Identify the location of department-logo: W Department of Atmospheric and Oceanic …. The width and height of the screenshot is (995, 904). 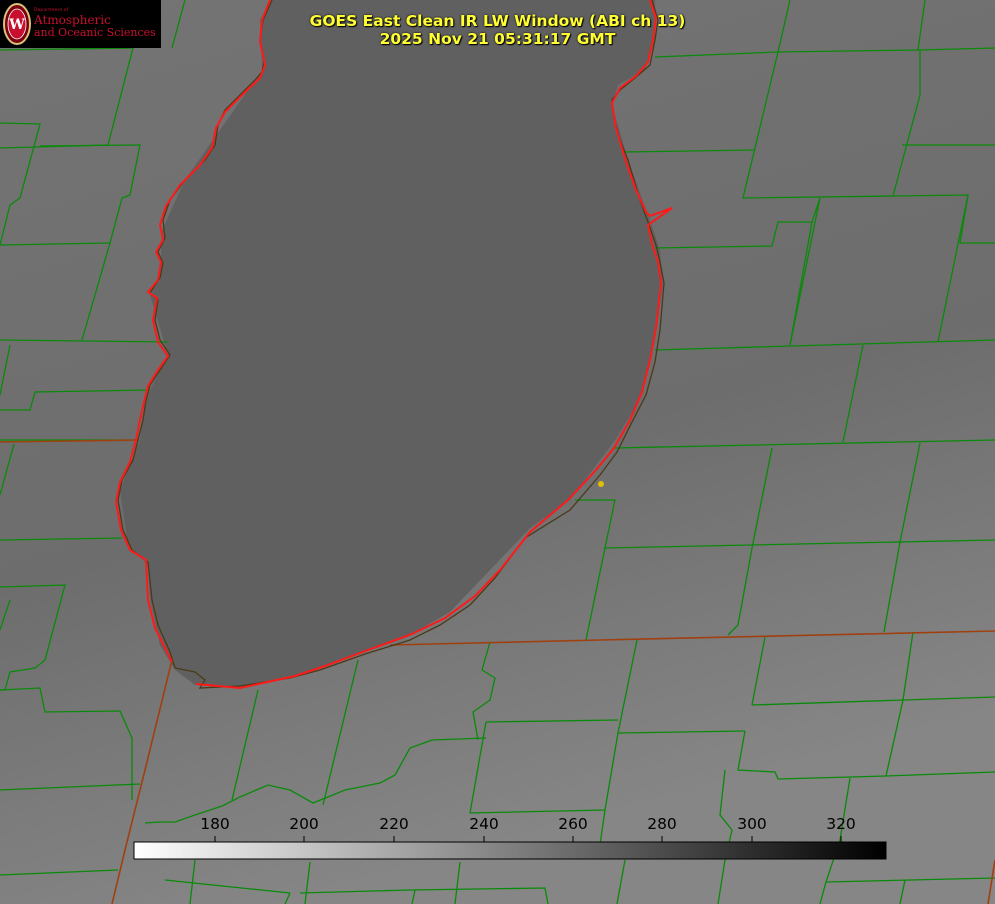
(80, 24).